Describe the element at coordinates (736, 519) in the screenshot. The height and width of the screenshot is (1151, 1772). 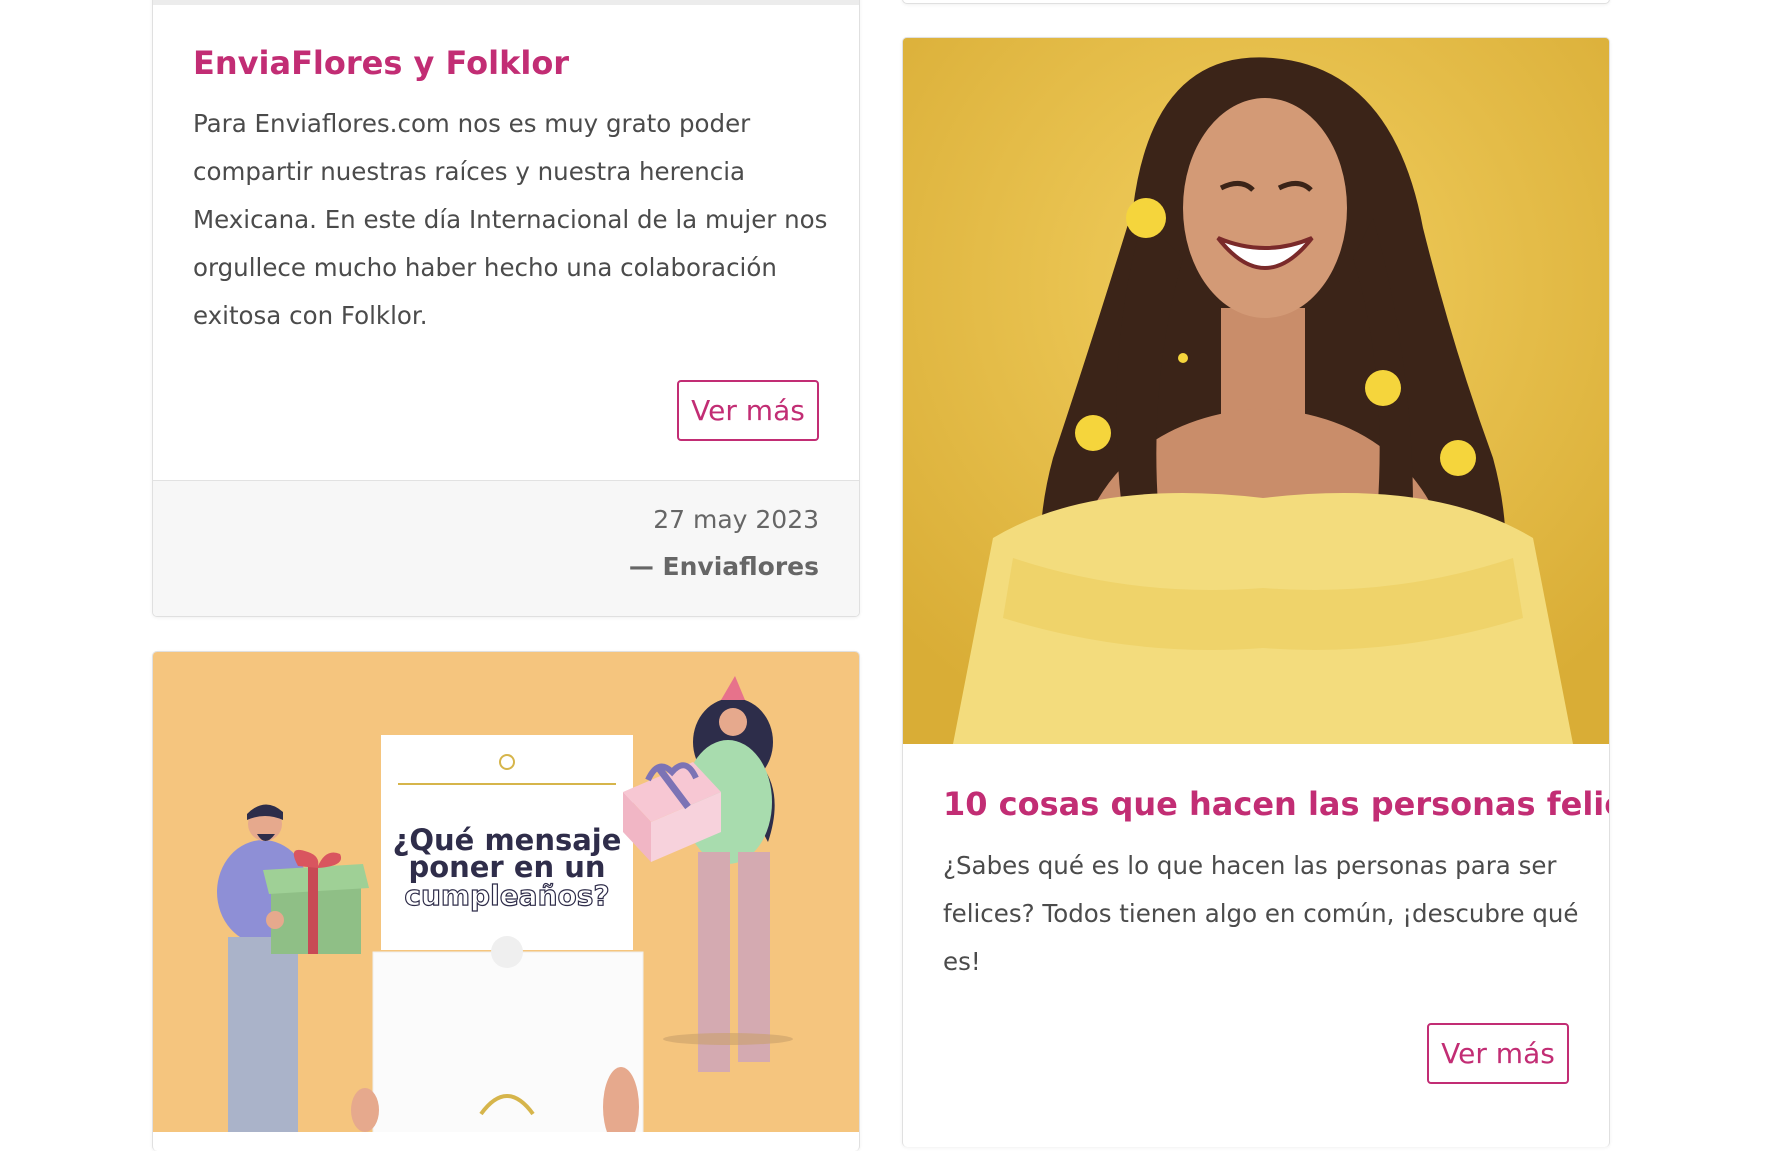
I see `post-date: 27 may 2023` at that location.